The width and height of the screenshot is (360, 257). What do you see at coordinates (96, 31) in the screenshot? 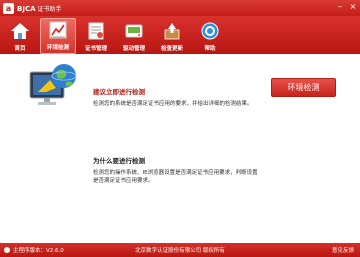
I see `certificate-icon` at bounding box center [96, 31].